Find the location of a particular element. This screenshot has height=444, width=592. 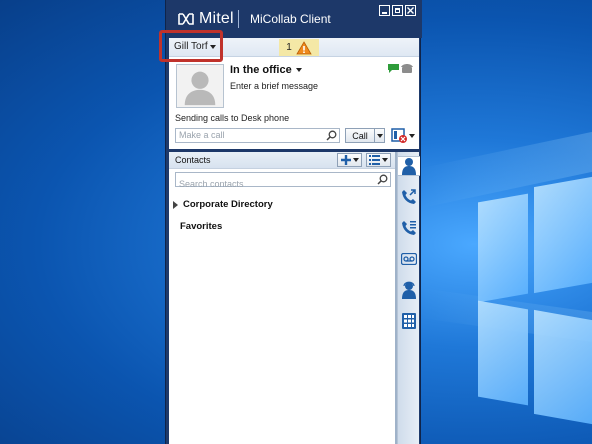

call-log-tab is located at coordinates (409, 228).